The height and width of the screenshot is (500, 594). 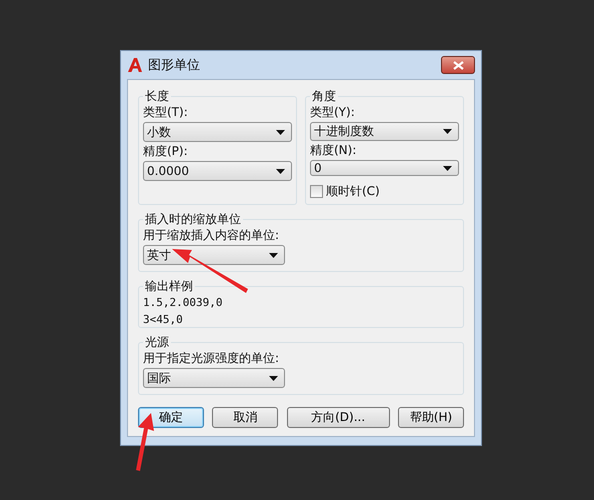 I want to click on sample-output-text: 1.5,2.0039,0, so click(x=183, y=302).